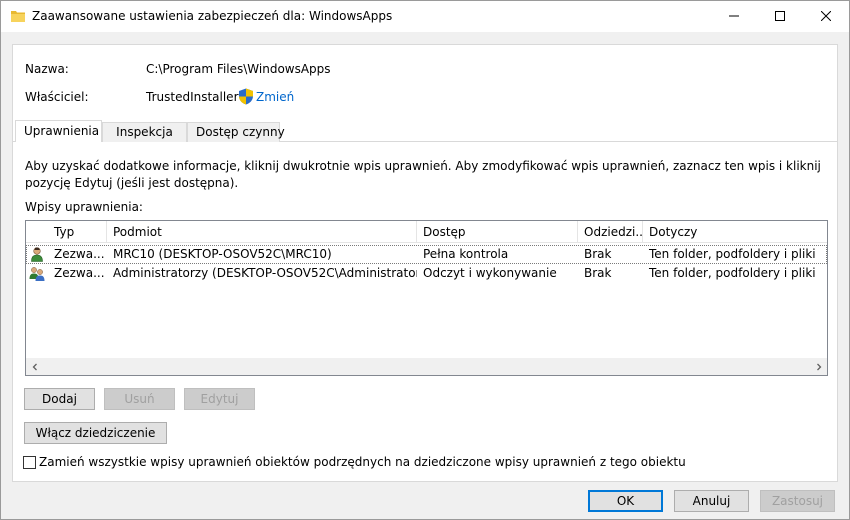 The image size is (850, 520). I want to click on cell-principal: MRC10 (DESKTOP-OSOV52C\MRC10), so click(222, 254).